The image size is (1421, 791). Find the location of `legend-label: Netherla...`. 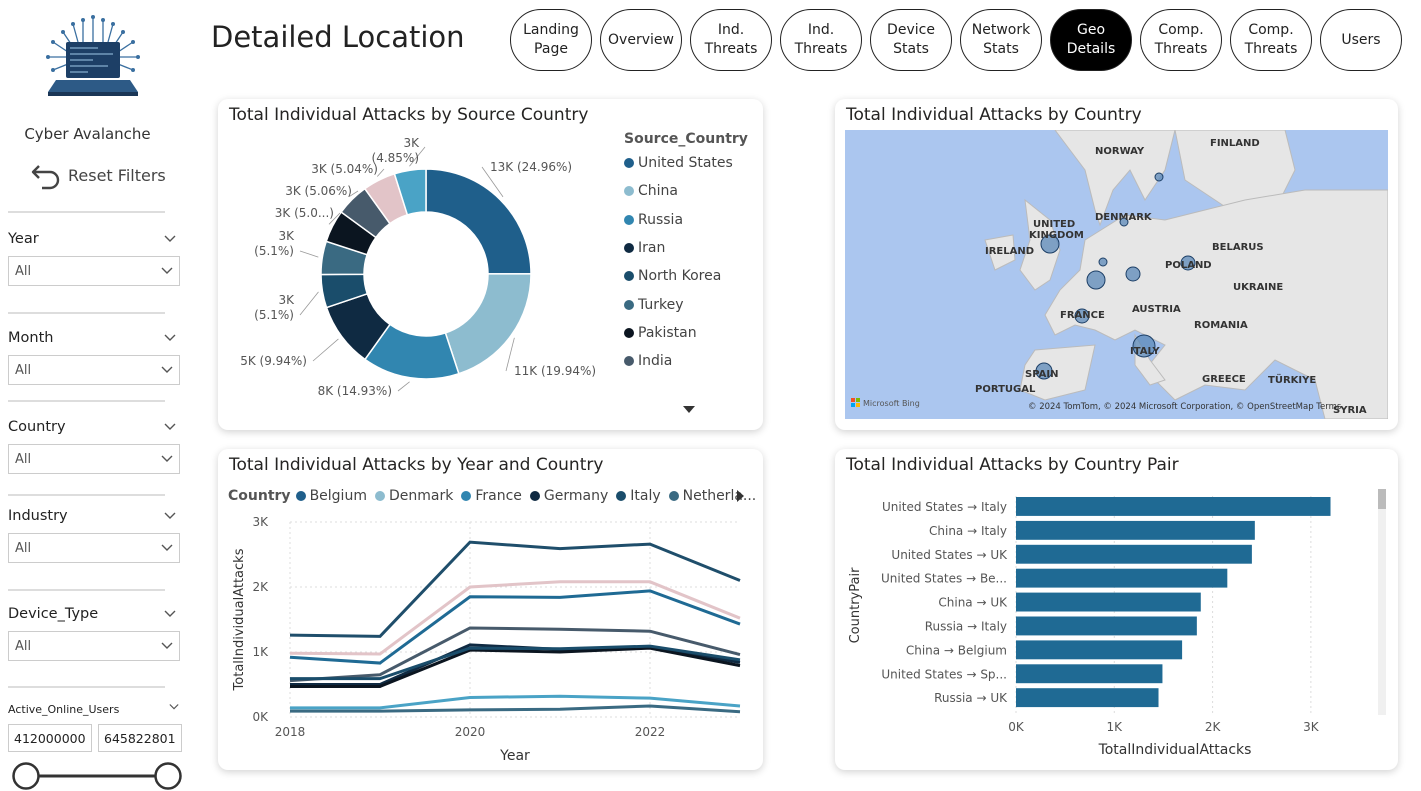

legend-label: Netherla... is located at coordinates (719, 496).